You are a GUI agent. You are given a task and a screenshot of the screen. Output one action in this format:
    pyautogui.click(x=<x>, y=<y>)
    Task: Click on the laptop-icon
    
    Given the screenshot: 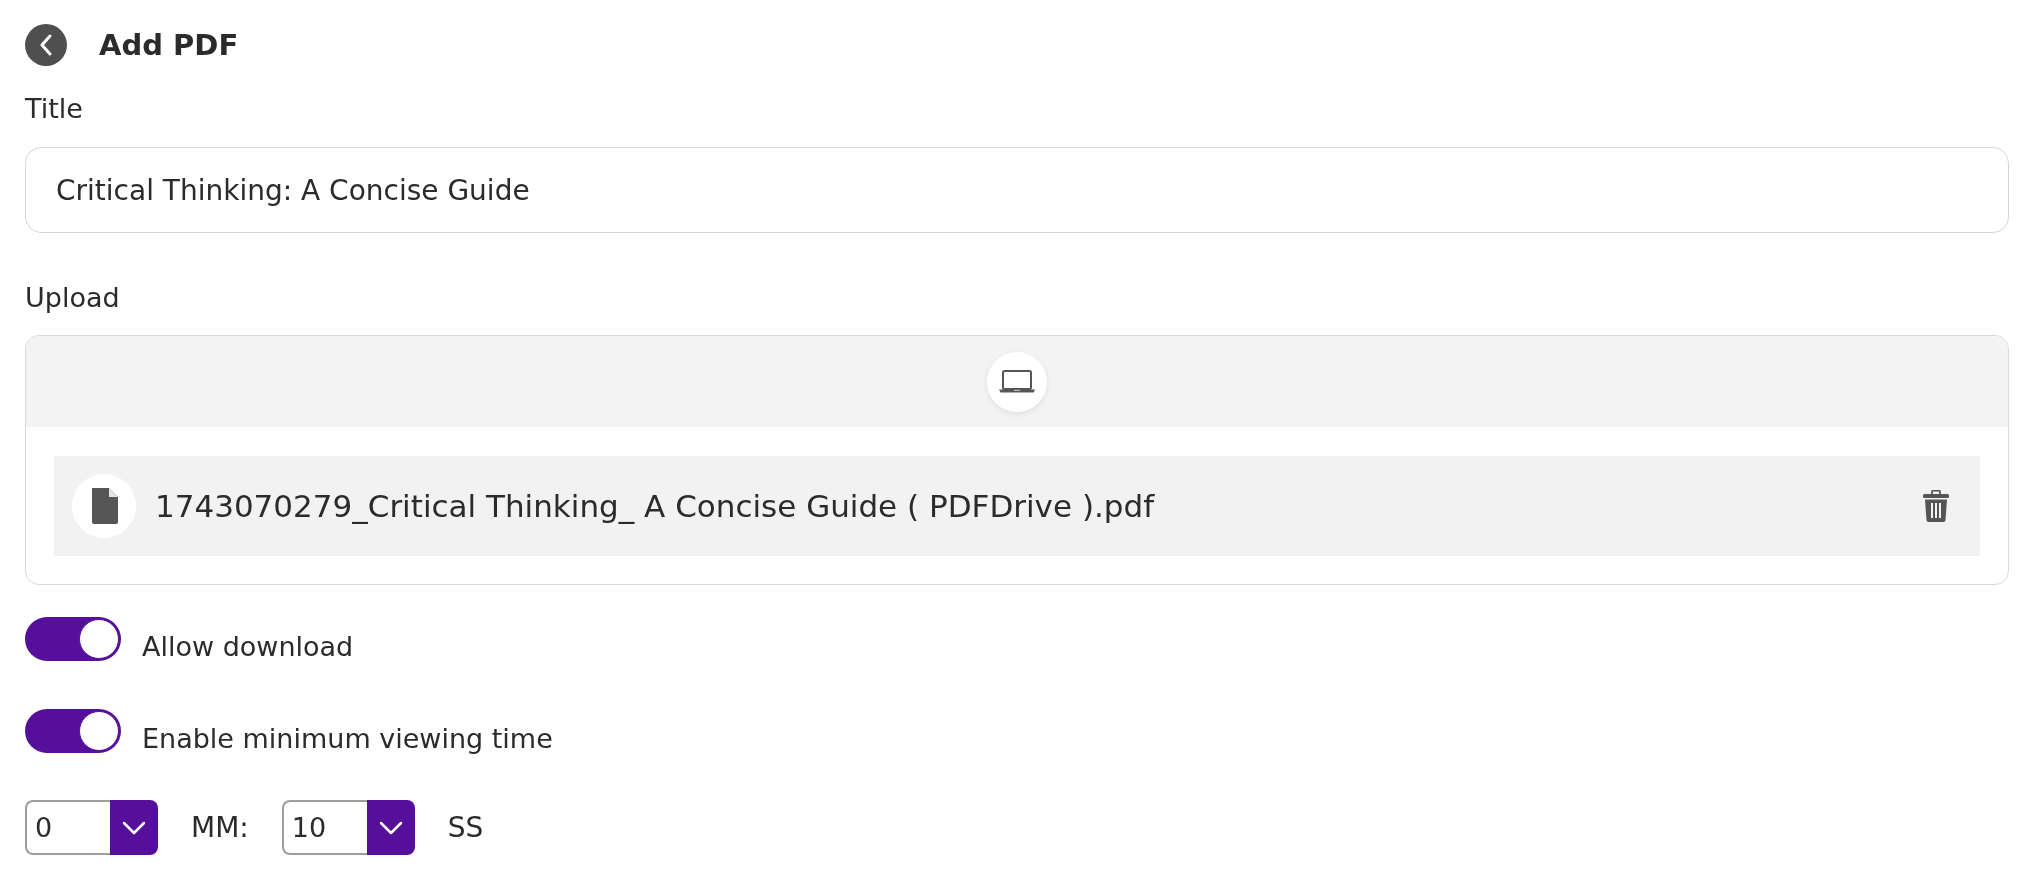 What is the action you would take?
    pyautogui.click(x=1017, y=381)
    